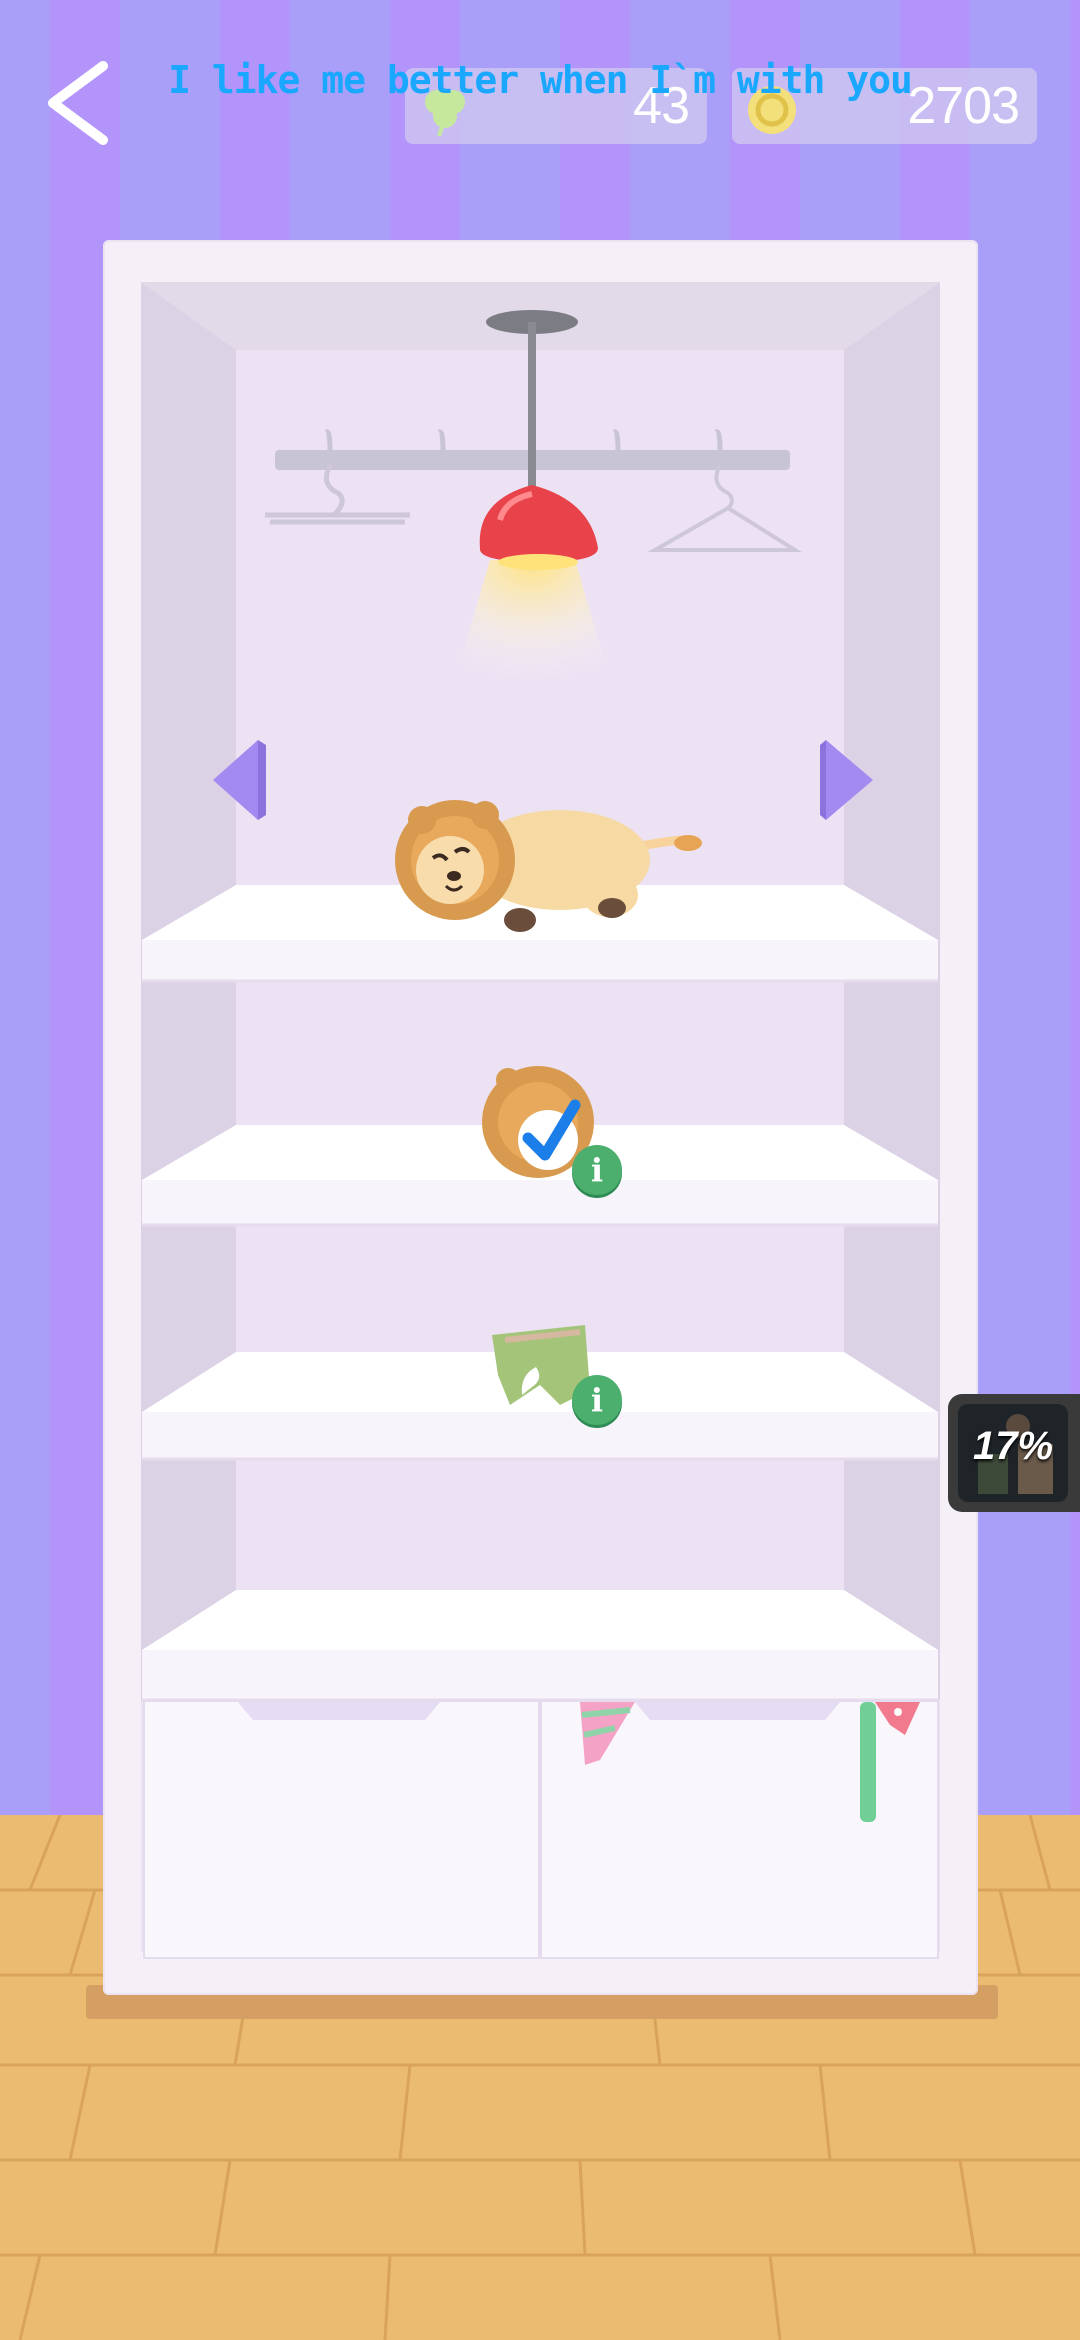 Image resolution: width=1080 pixels, height=2340 pixels. Describe the element at coordinates (597, 1400) in the screenshot. I see `info-icon: i` at that location.